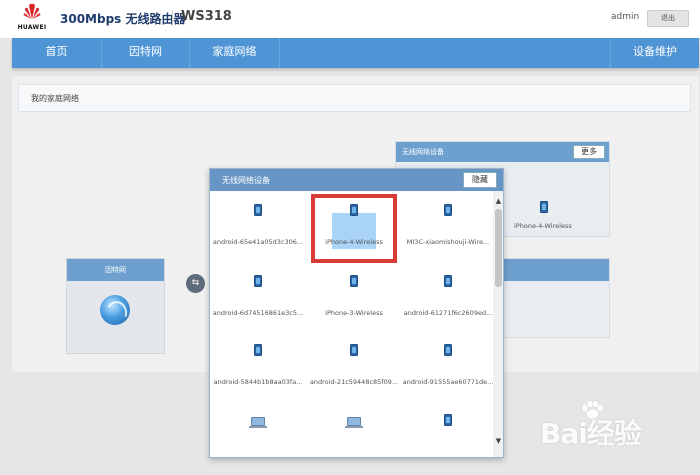  What do you see at coordinates (498, 201) in the screenshot?
I see `scroll-up-arrow-icon: ▲` at bounding box center [498, 201].